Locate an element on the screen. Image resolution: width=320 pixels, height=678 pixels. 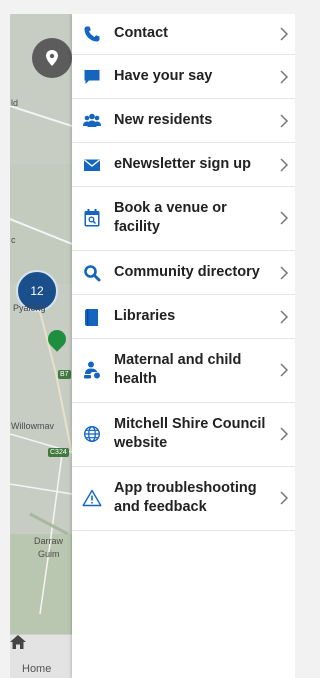
menu-item-label: New residents is located at coordinates (163, 120).